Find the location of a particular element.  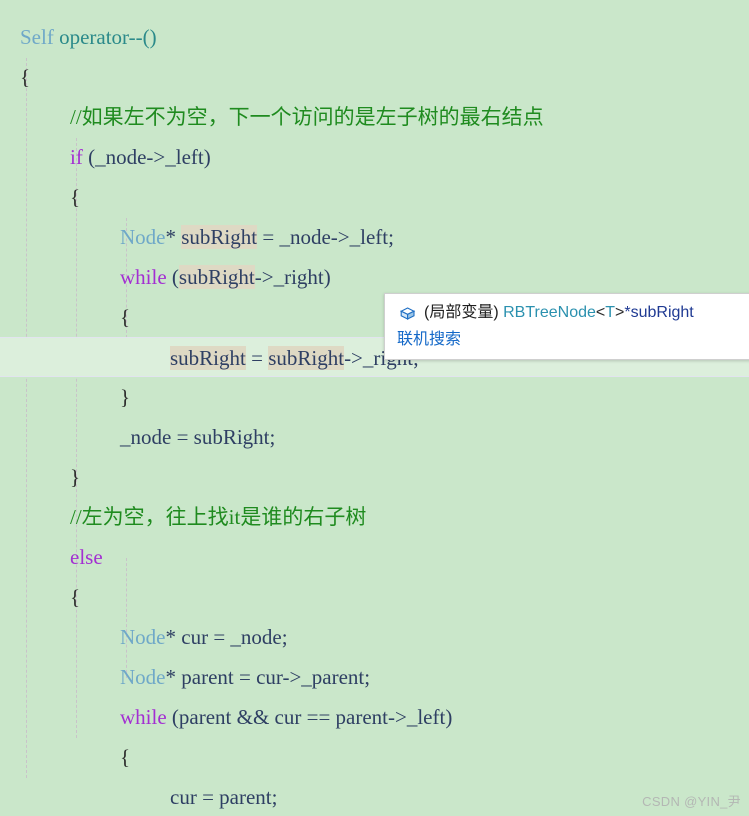

code-line-text: Node* parent = cur->_parent; is located at coordinates (185, 677).